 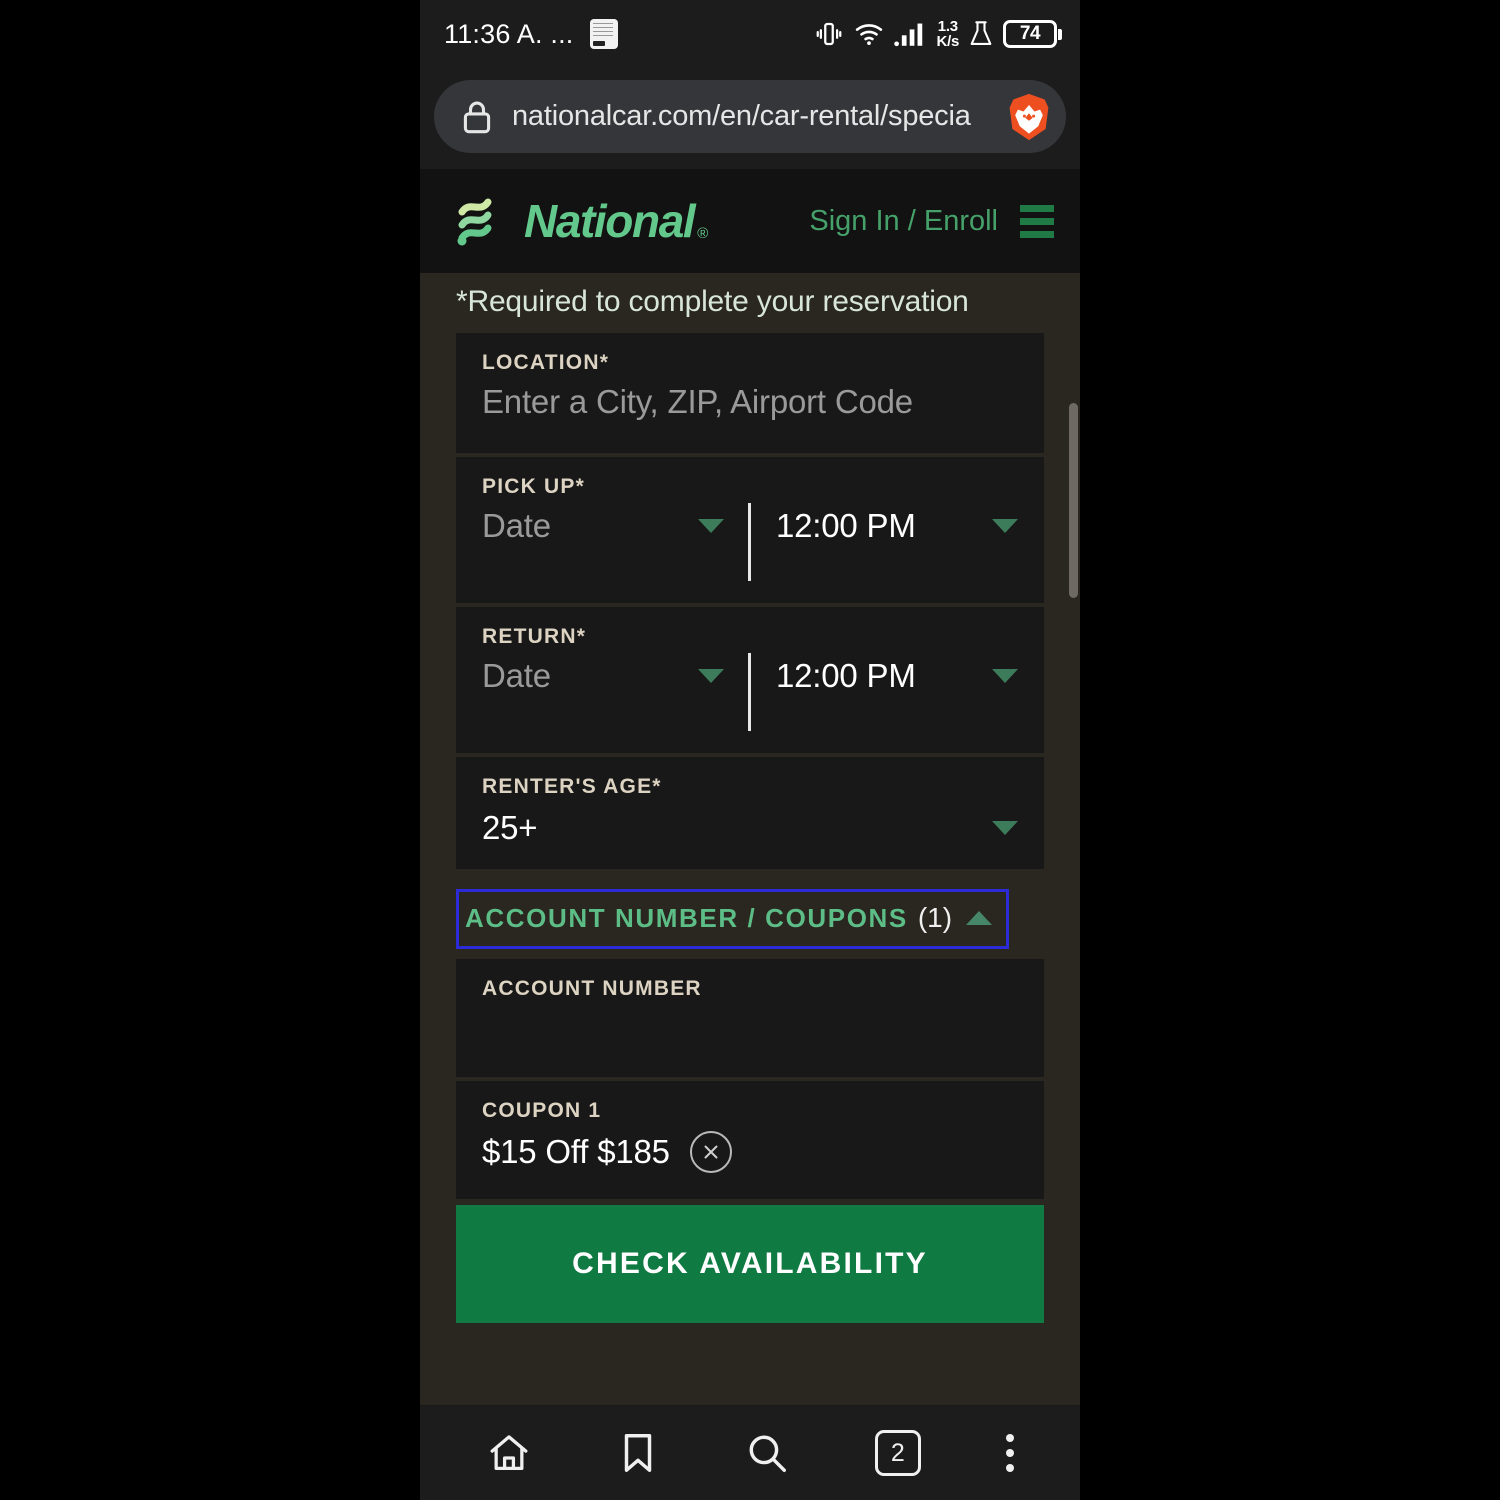 I want to click on brave-lion-icon, so click(x=1029, y=117).